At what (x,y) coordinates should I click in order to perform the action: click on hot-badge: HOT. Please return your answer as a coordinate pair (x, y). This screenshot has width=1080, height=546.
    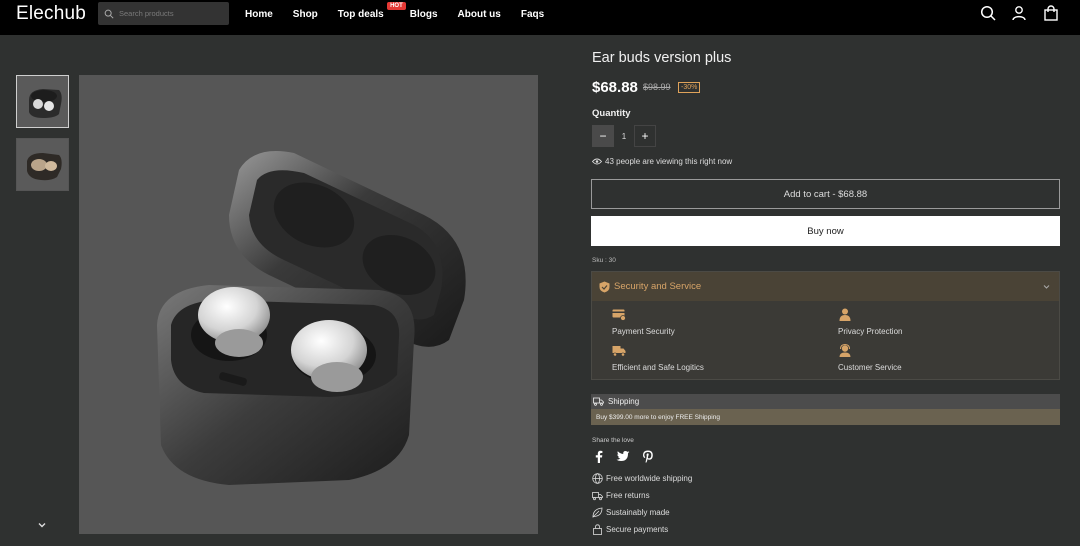
    Looking at the image, I should click on (396, 5).